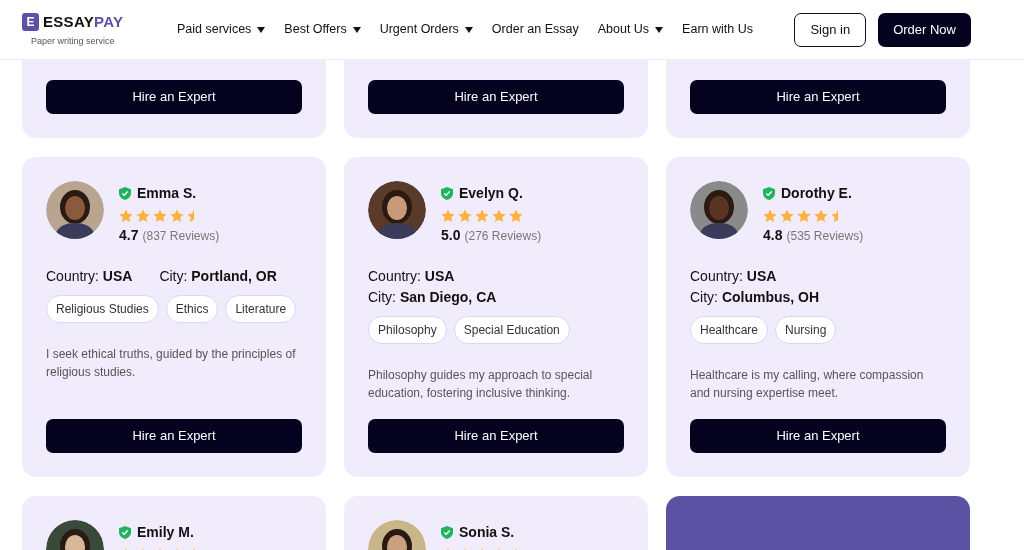  Describe the element at coordinates (102, 309) in the screenshot. I see `subject-tag: Religious Studies` at that location.